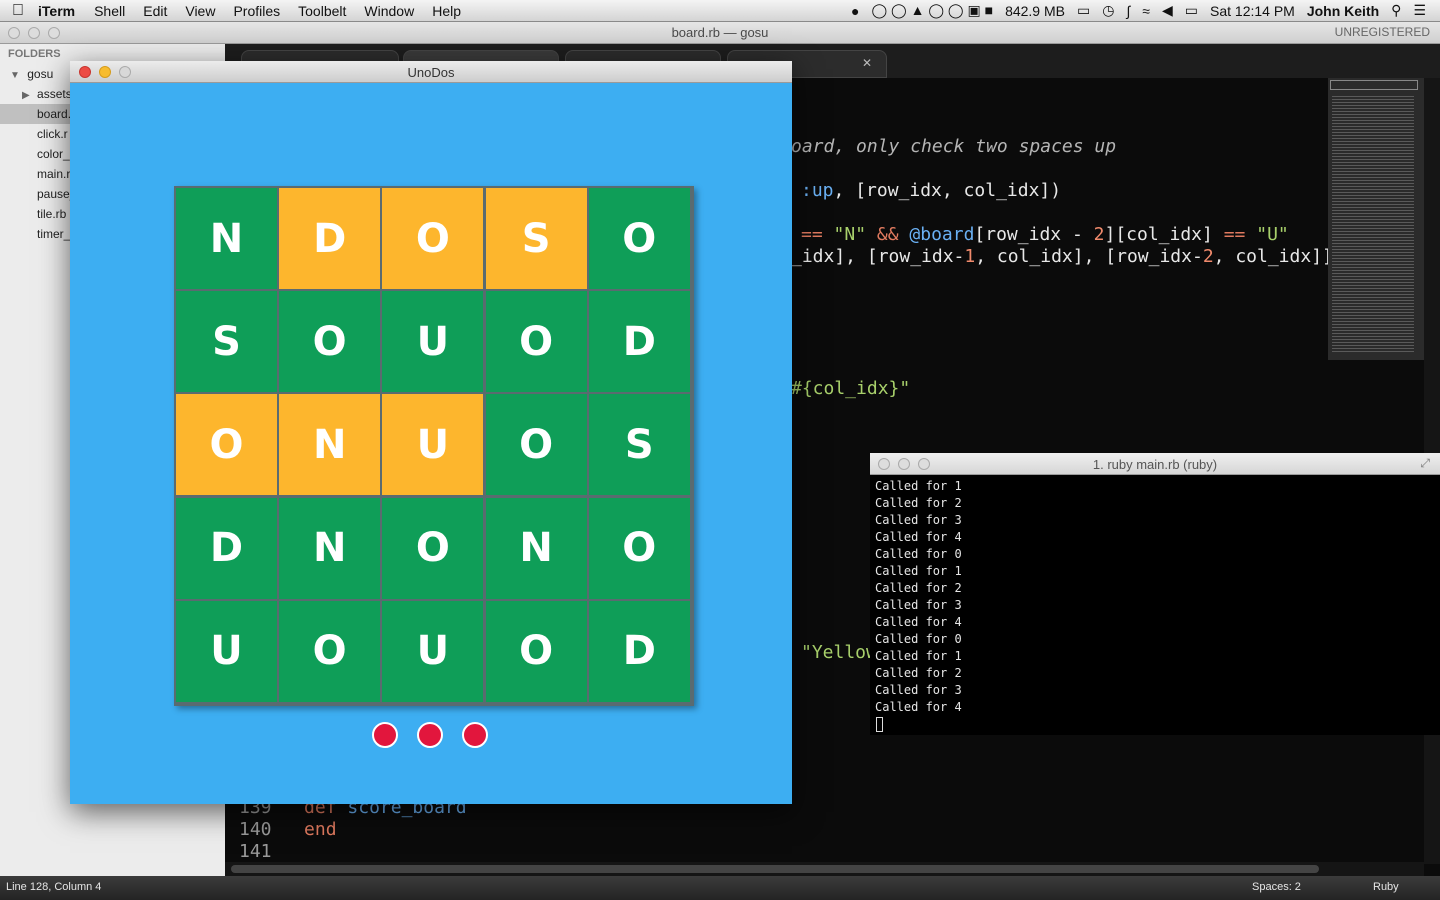  I want to click on code-line-140: 140 end, so click(288, 829).